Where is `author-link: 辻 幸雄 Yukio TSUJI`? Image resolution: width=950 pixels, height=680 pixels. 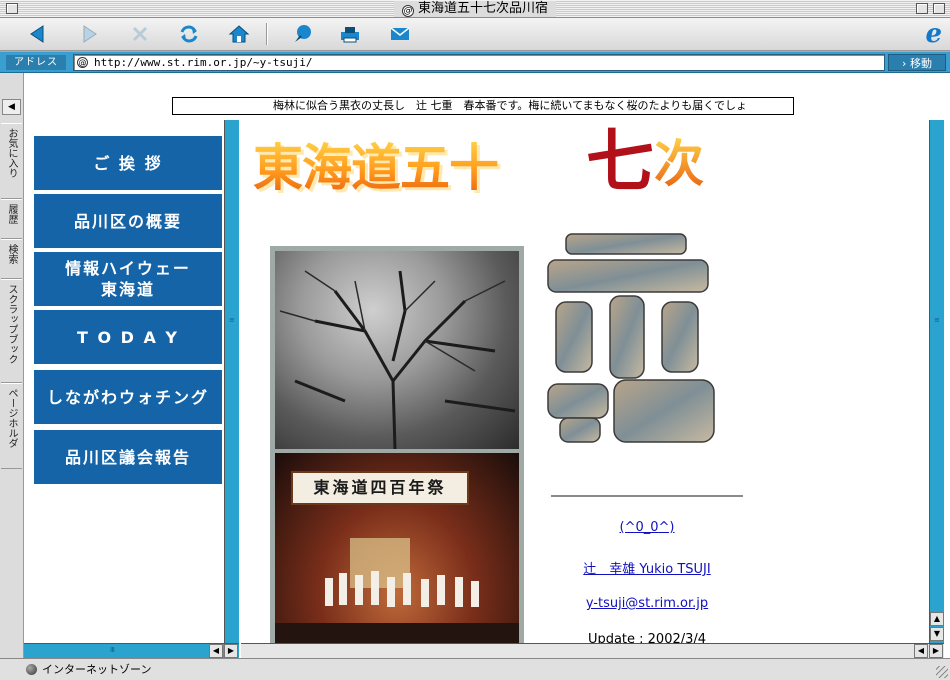
author-link: 辻 幸雄 Yukio TSUJI is located at coordinates (647, 567).